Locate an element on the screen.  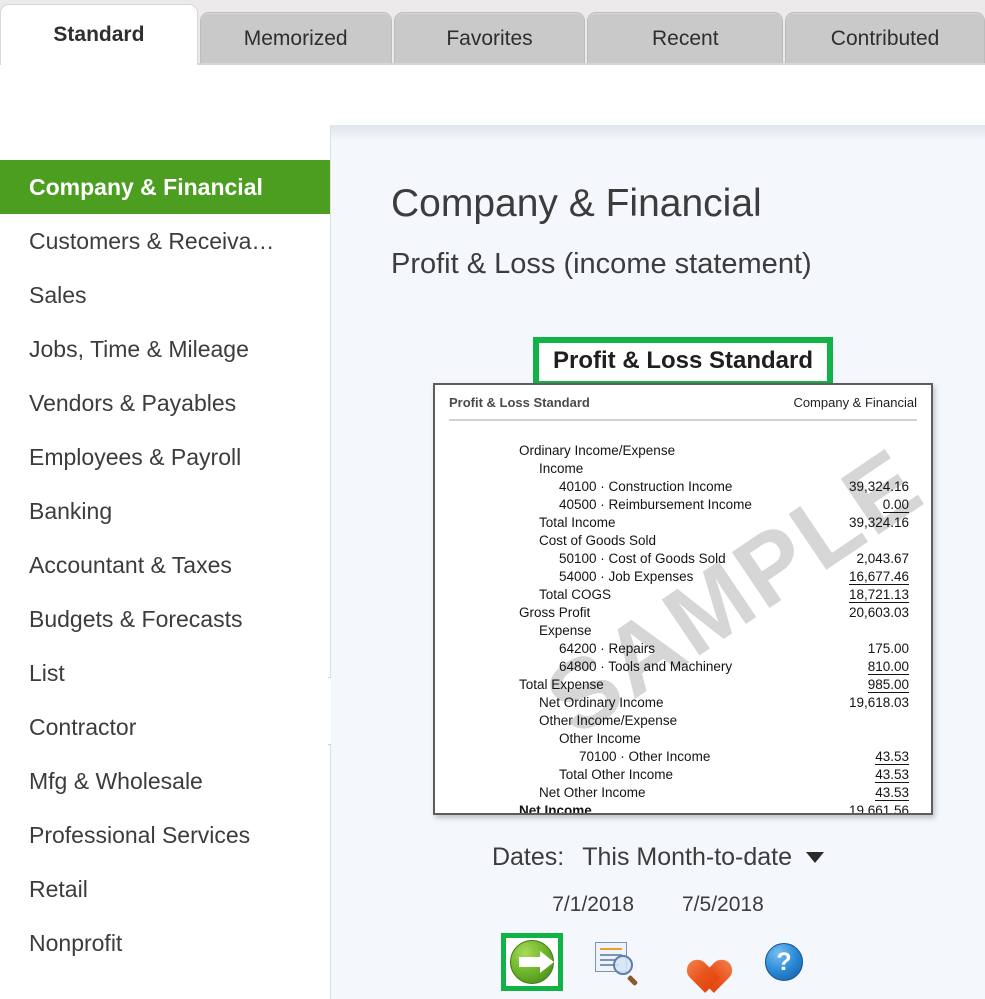
tab-label: Memorized is located at coordinates (295, 38).